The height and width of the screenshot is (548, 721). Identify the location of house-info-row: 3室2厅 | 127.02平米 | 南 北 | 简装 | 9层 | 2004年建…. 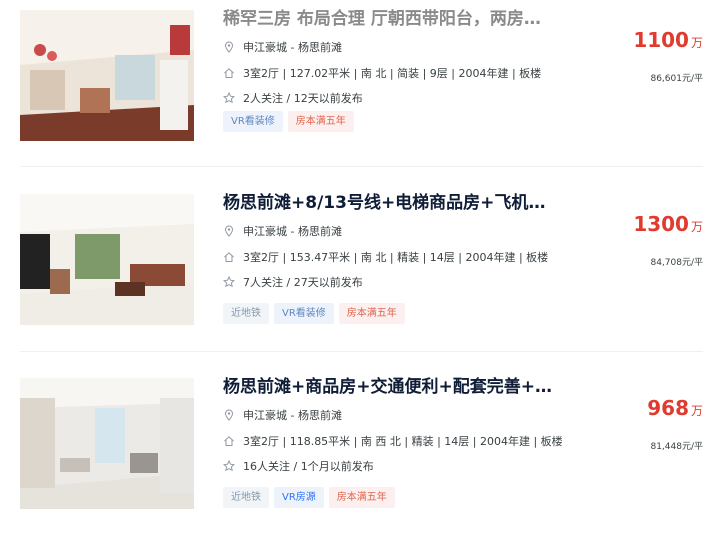
(382, 74).